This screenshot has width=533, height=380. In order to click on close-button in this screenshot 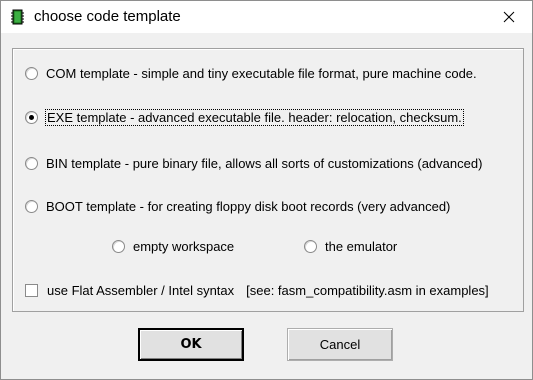, I will do `click(509, 17)`.